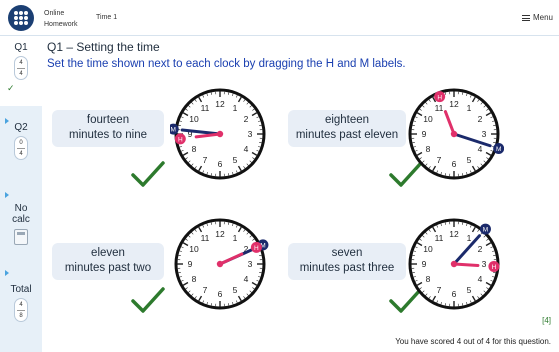 The image size is (559, 352). I want to click on time-label-3: eleven minutes past two, so click(108, 261).